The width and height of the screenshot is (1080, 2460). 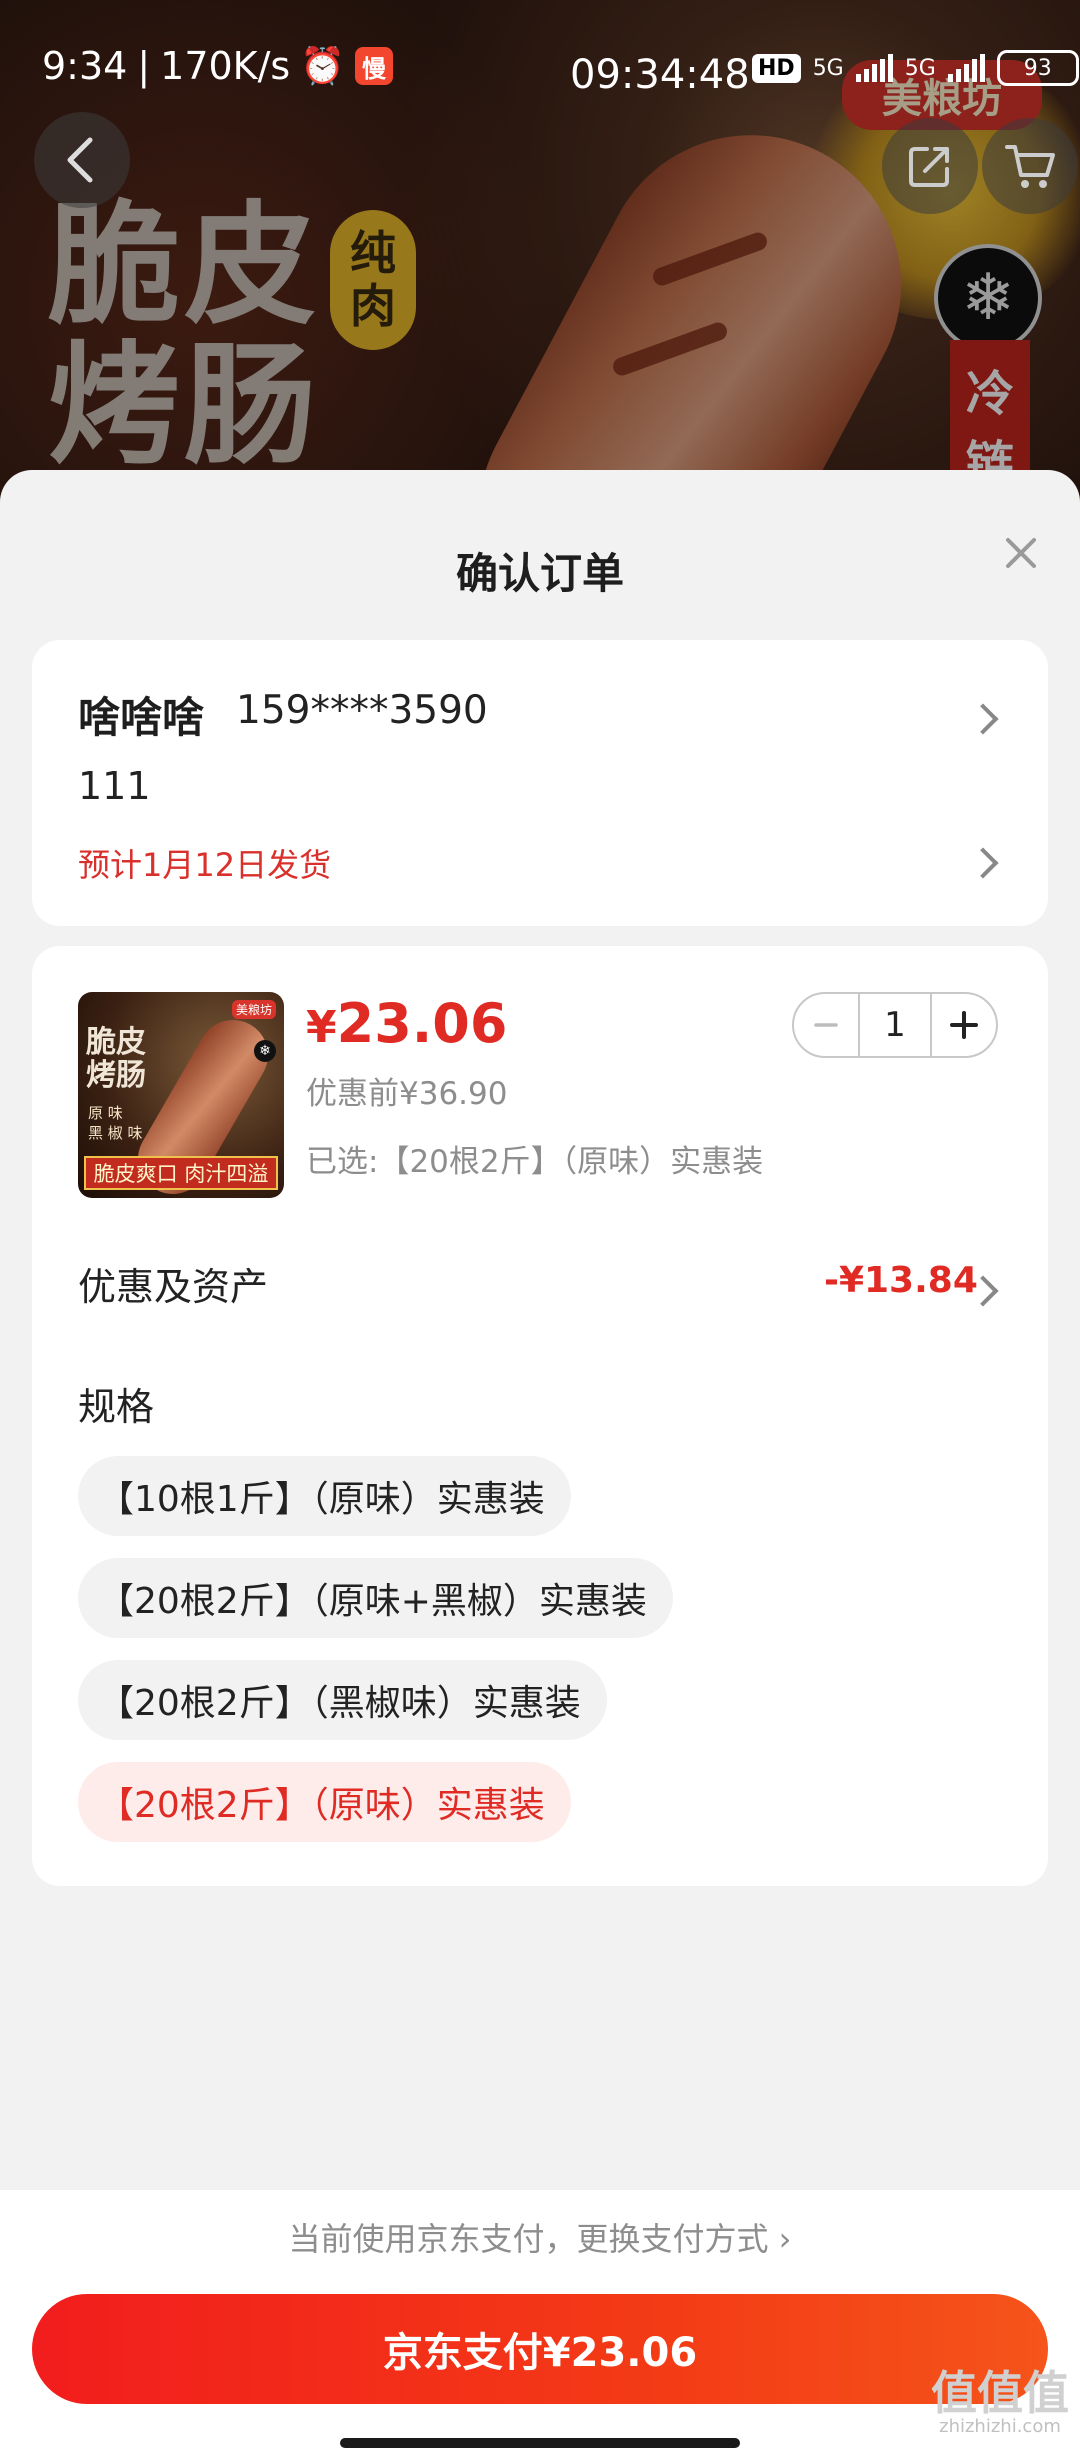 I want to click on original-price: 优惠前¥36.90, so click(x=407, y=1094).